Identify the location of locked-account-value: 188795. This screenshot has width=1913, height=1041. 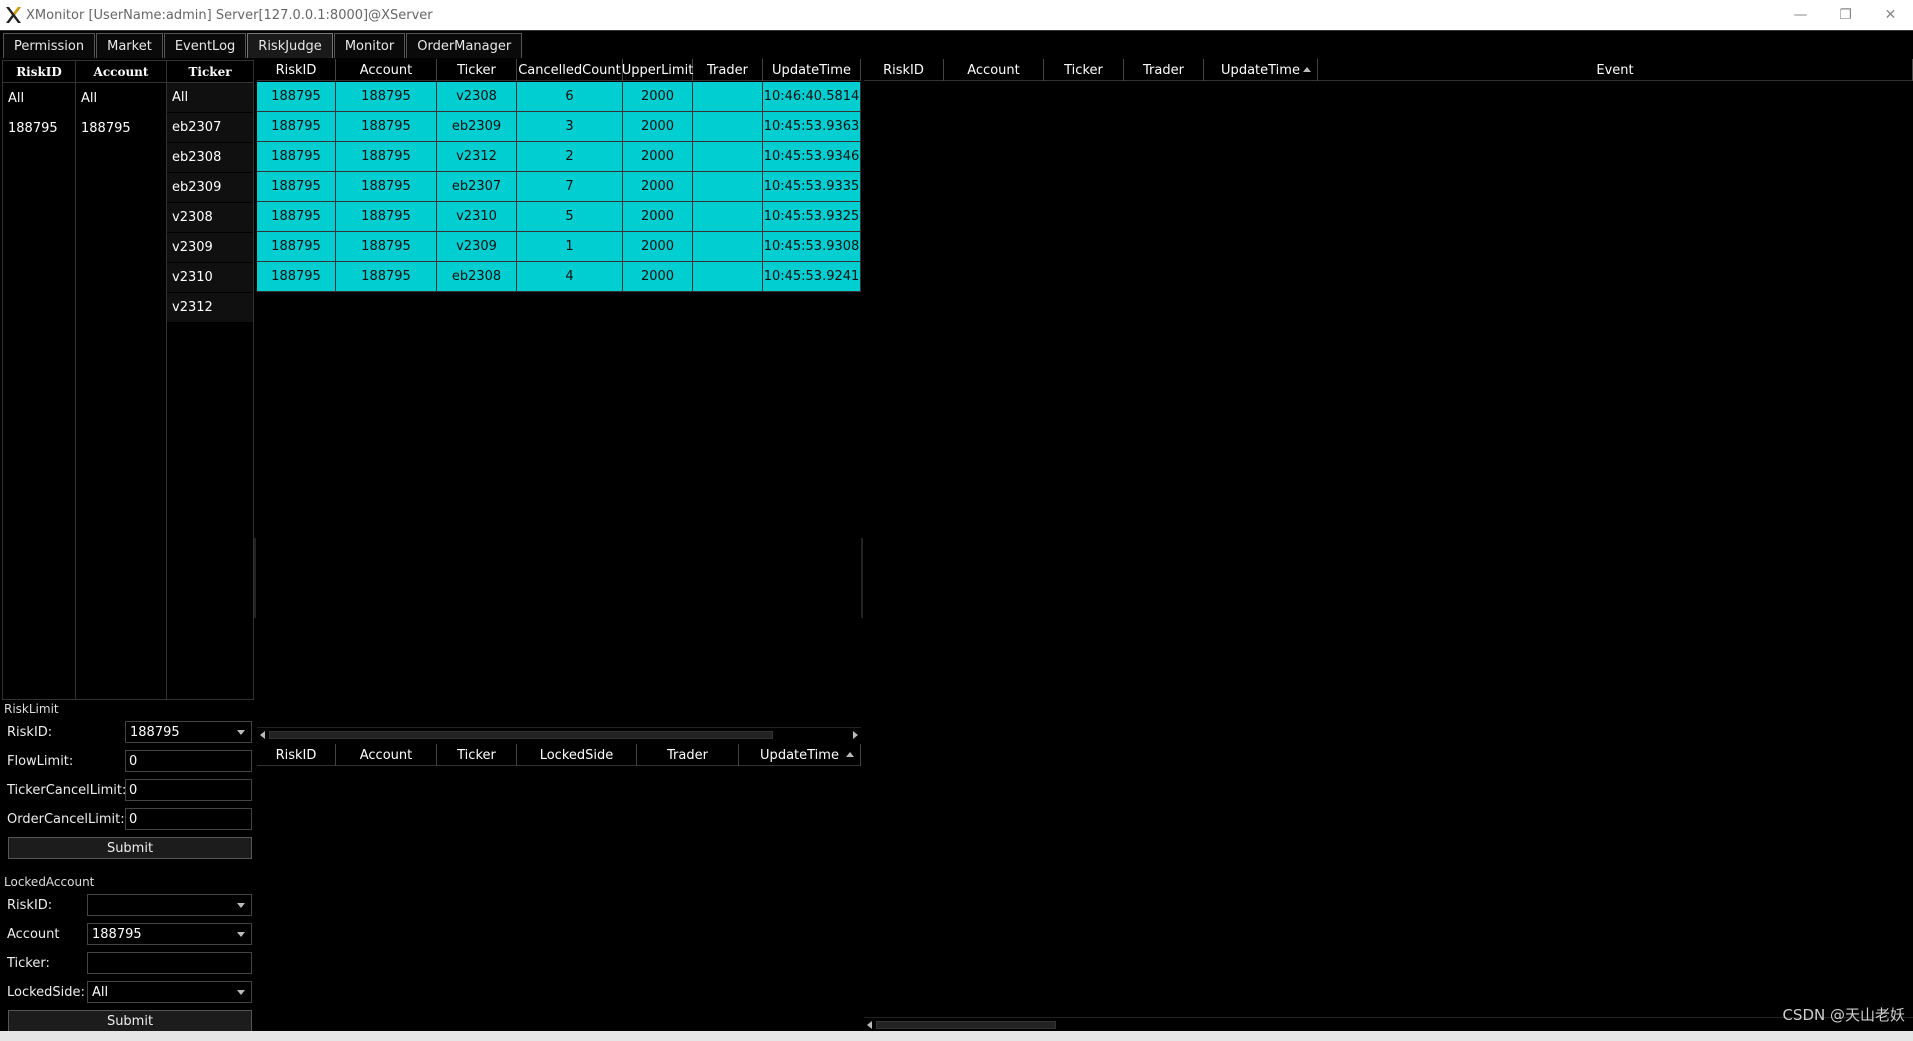
(117, 934).